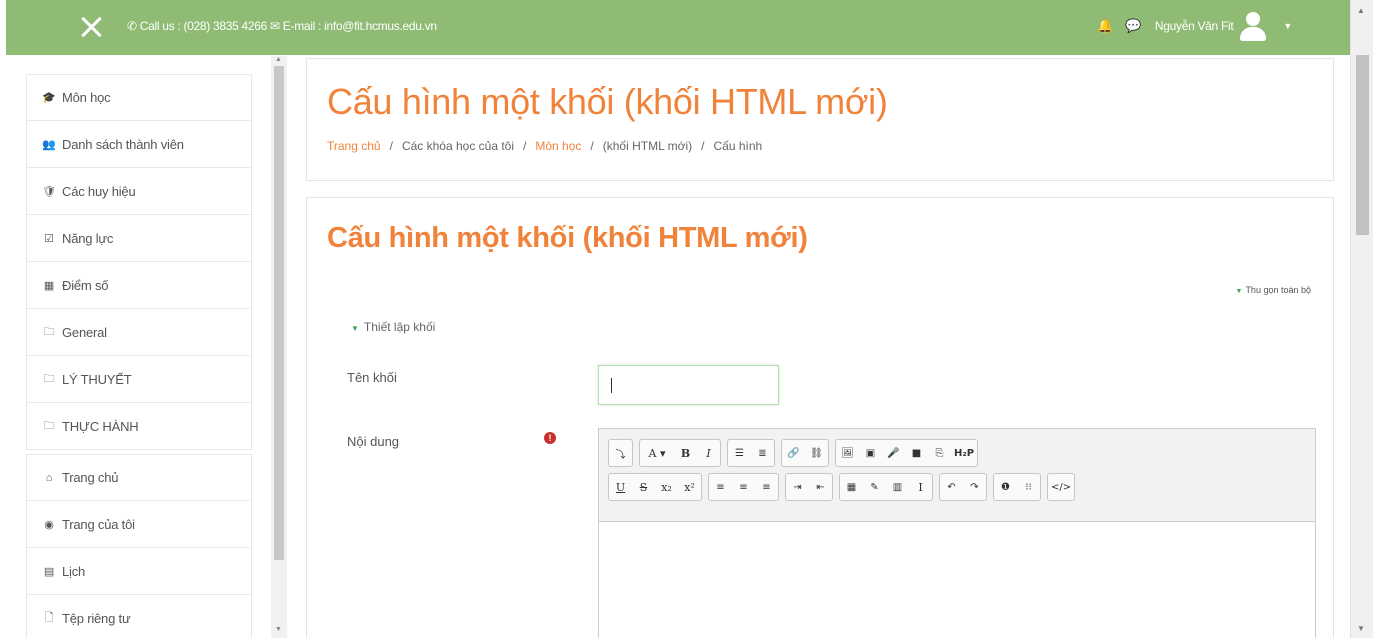 Image resolution: width=1373 pixels, height=638 pixels. I want to click on equation-icon: ▦, so click(851, 487).